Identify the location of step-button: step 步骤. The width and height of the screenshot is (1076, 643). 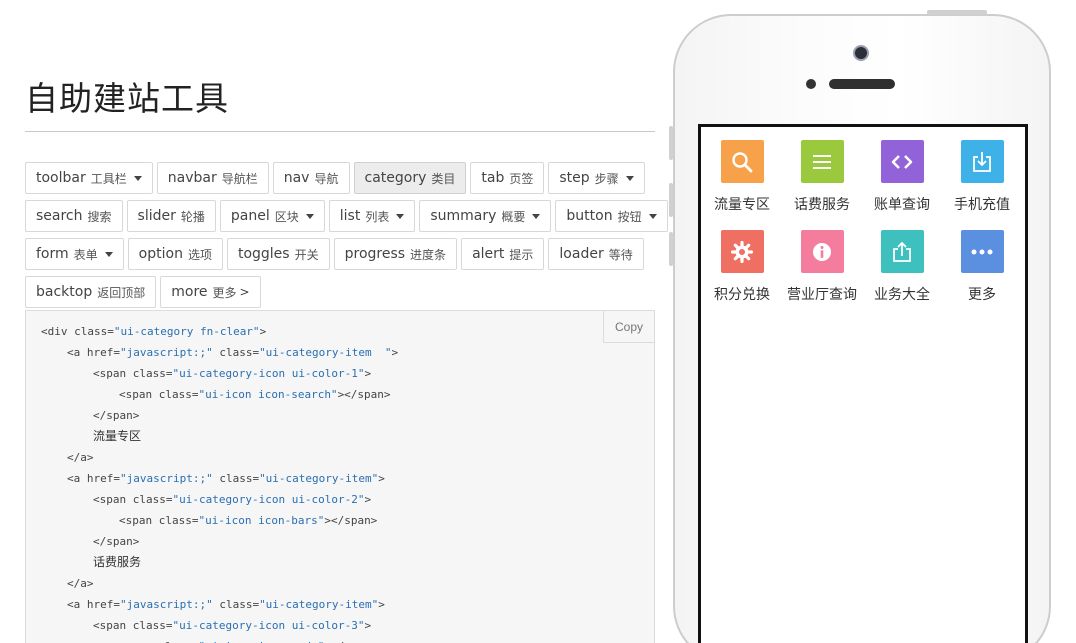
(596, 178).